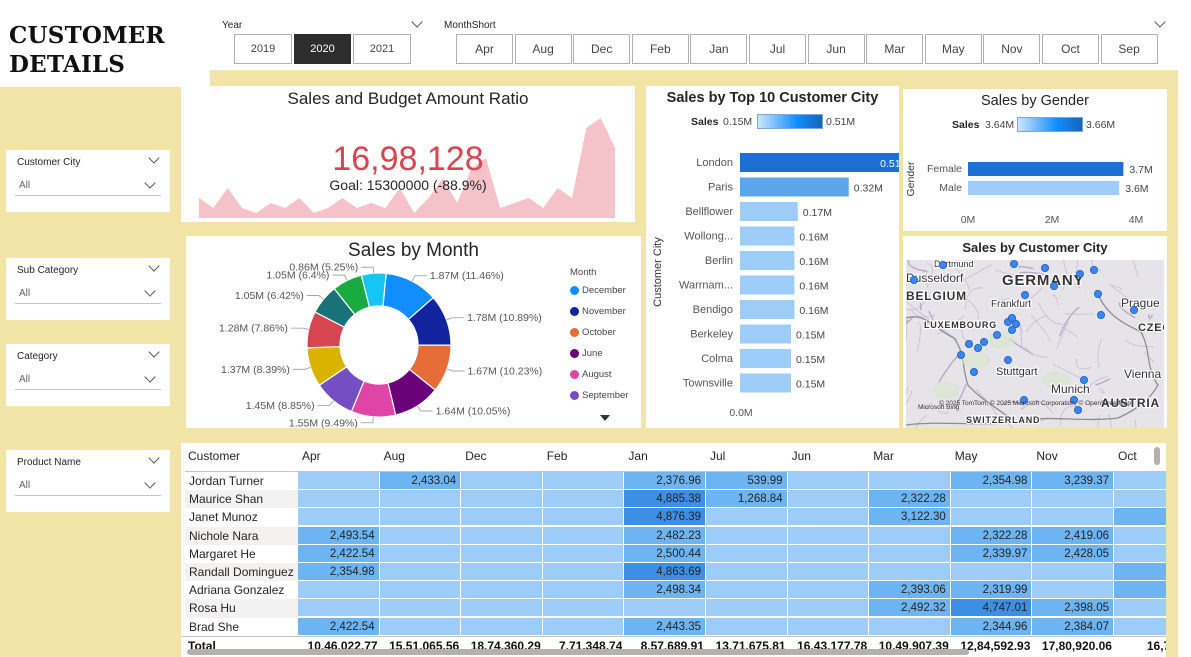 The width and height of the screenshot is (1191, 657). What do you see at coordinates (1012, 49) in the screenshot?
I see `month-tile-nov: Nov` at bounding box center [1012, 49].